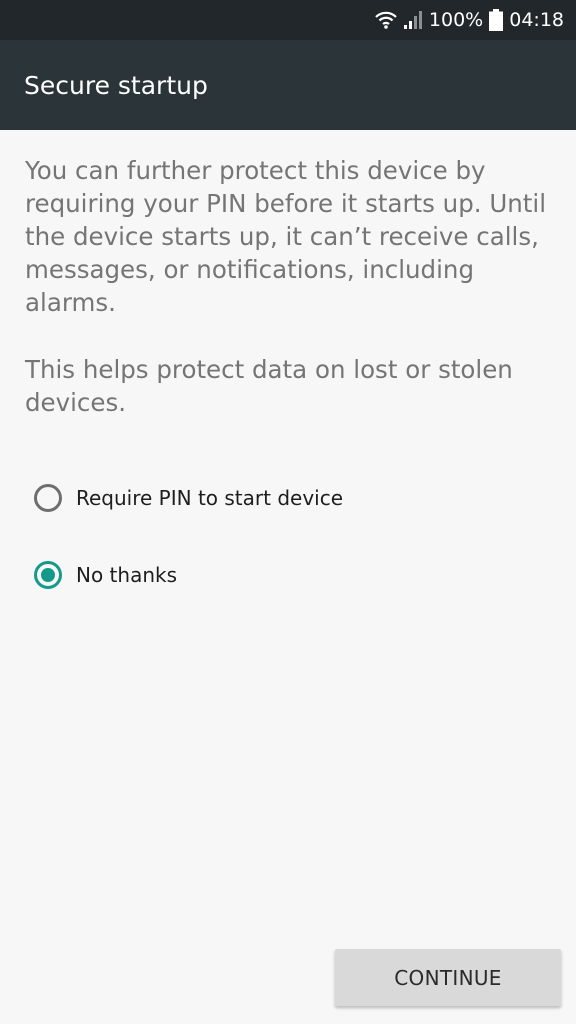 The image size is (576, 1024). I want to click on option-require-pin: Require PIN to start device, so click(284, 498).